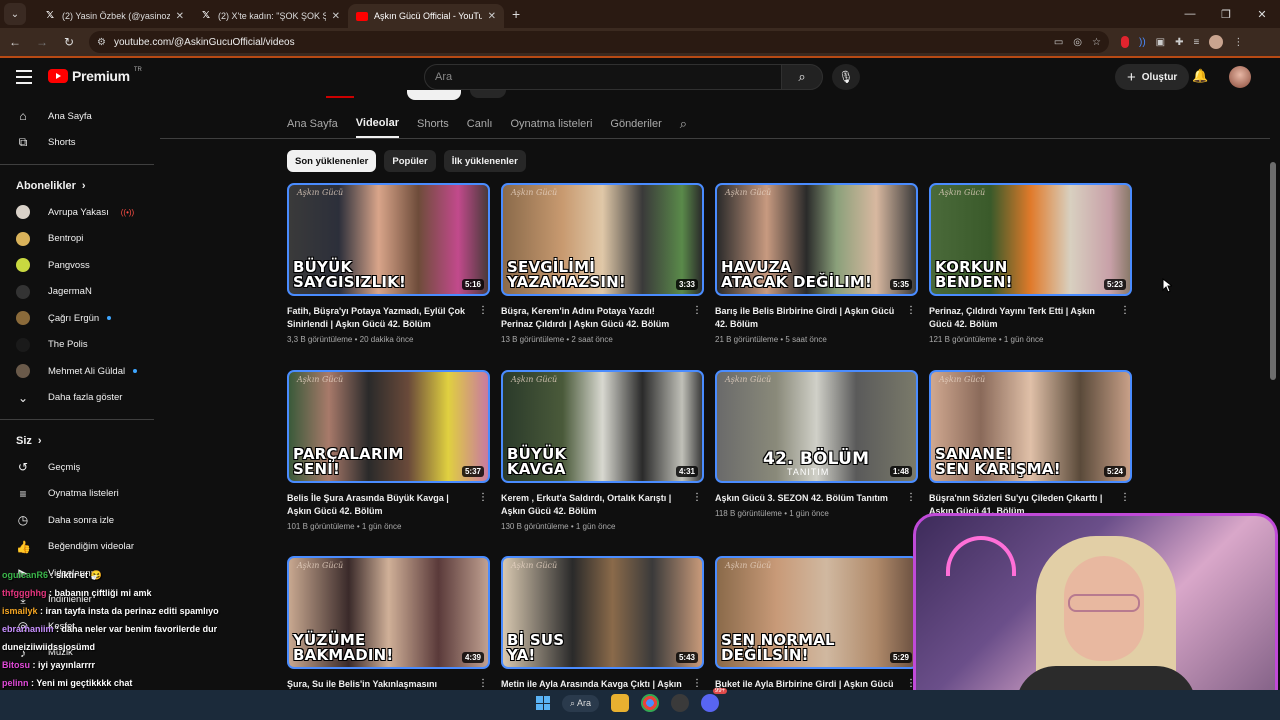  Describe the element at coordinates (808, 498) in the screenshot. I see `video-title: Aşkın Gücü 3. SEZON 42. Bölüm Tanıtım` at that location.